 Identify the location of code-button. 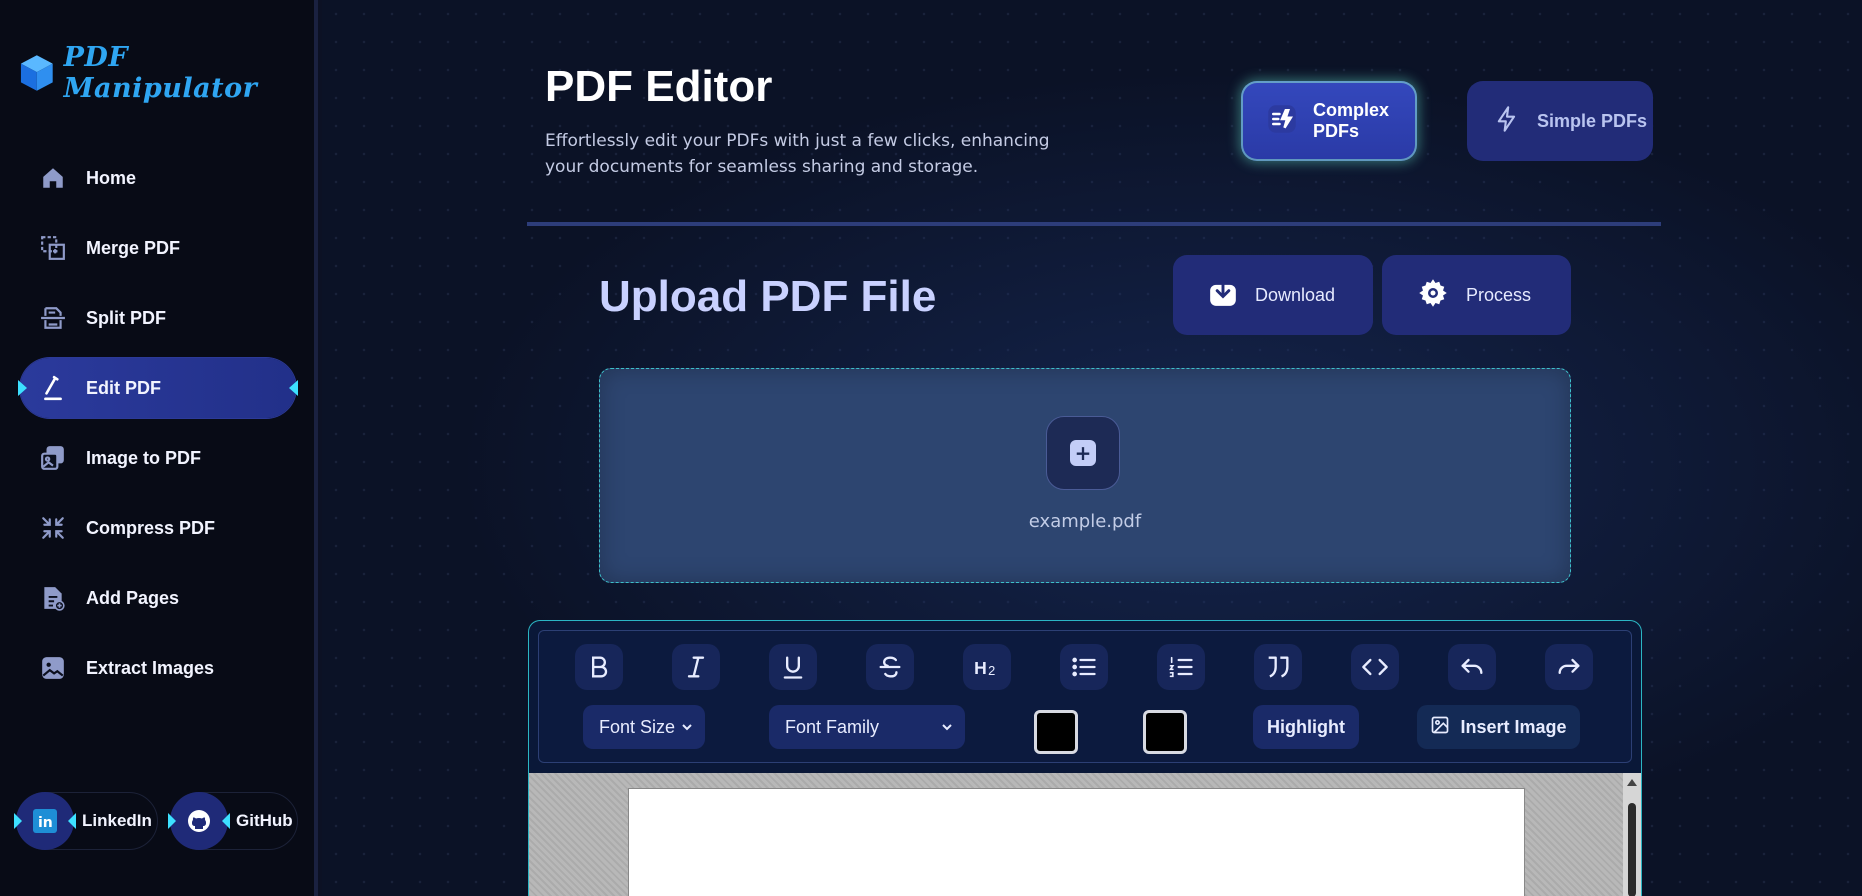
(1375, 667).